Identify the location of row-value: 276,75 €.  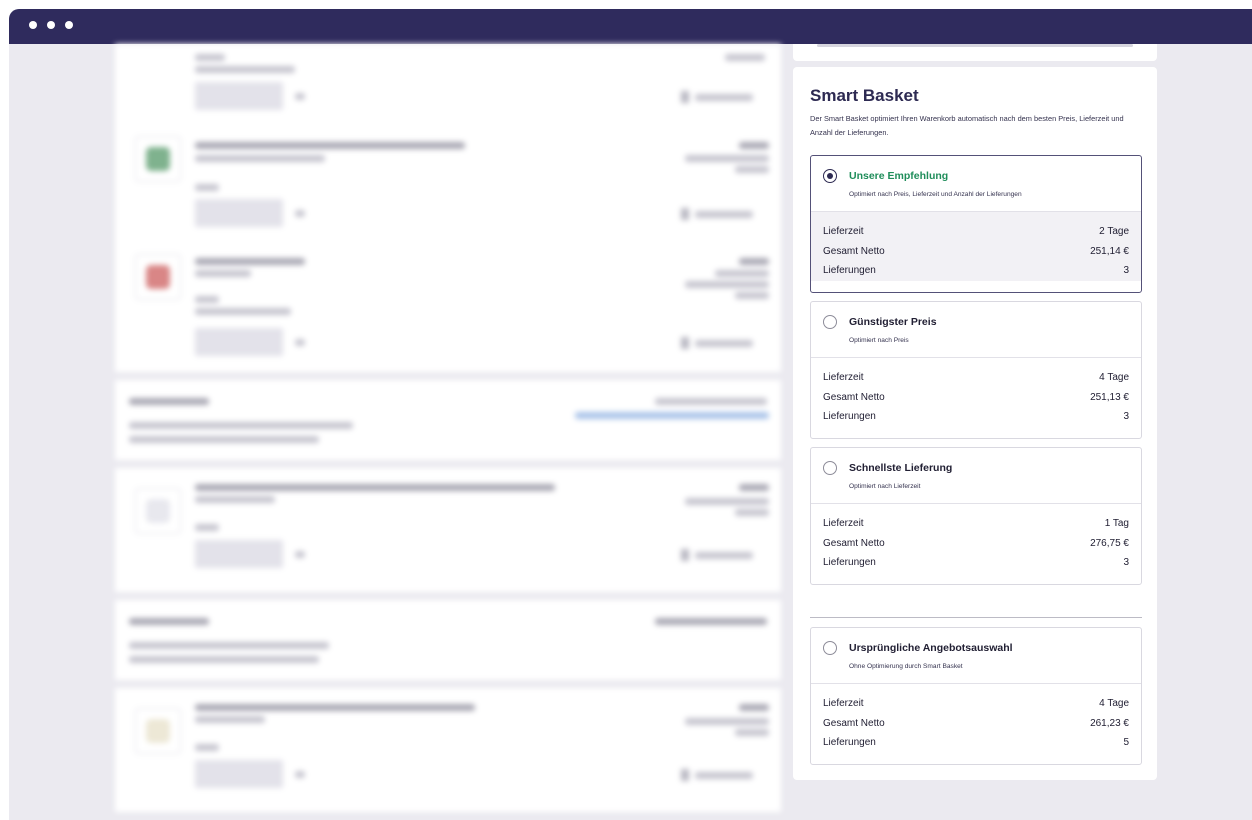
(1109, 543).